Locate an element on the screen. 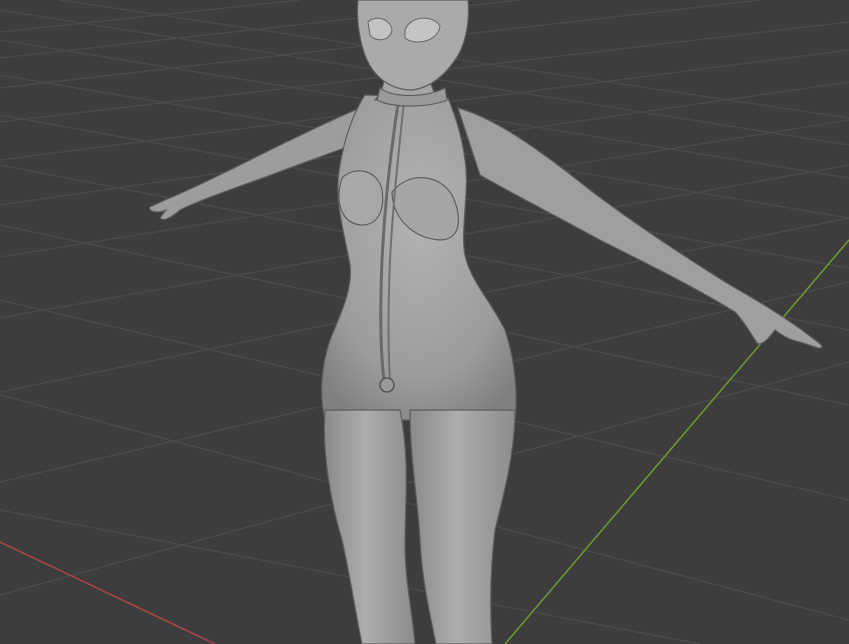 The image size is (849, 644). chest-left is located at coordinates (361, 198).